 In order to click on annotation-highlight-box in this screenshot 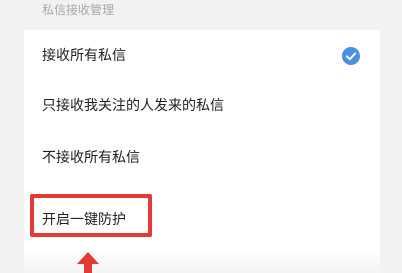, I will do `click(91, 215)`.